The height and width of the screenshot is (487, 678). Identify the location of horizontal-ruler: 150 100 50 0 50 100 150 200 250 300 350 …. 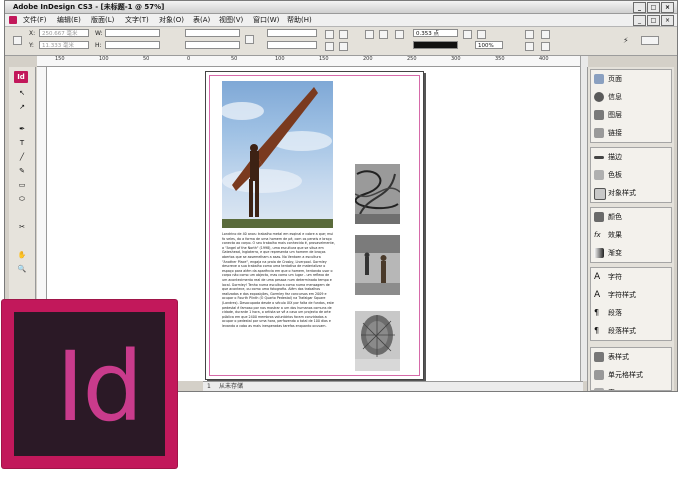
(308, 61).